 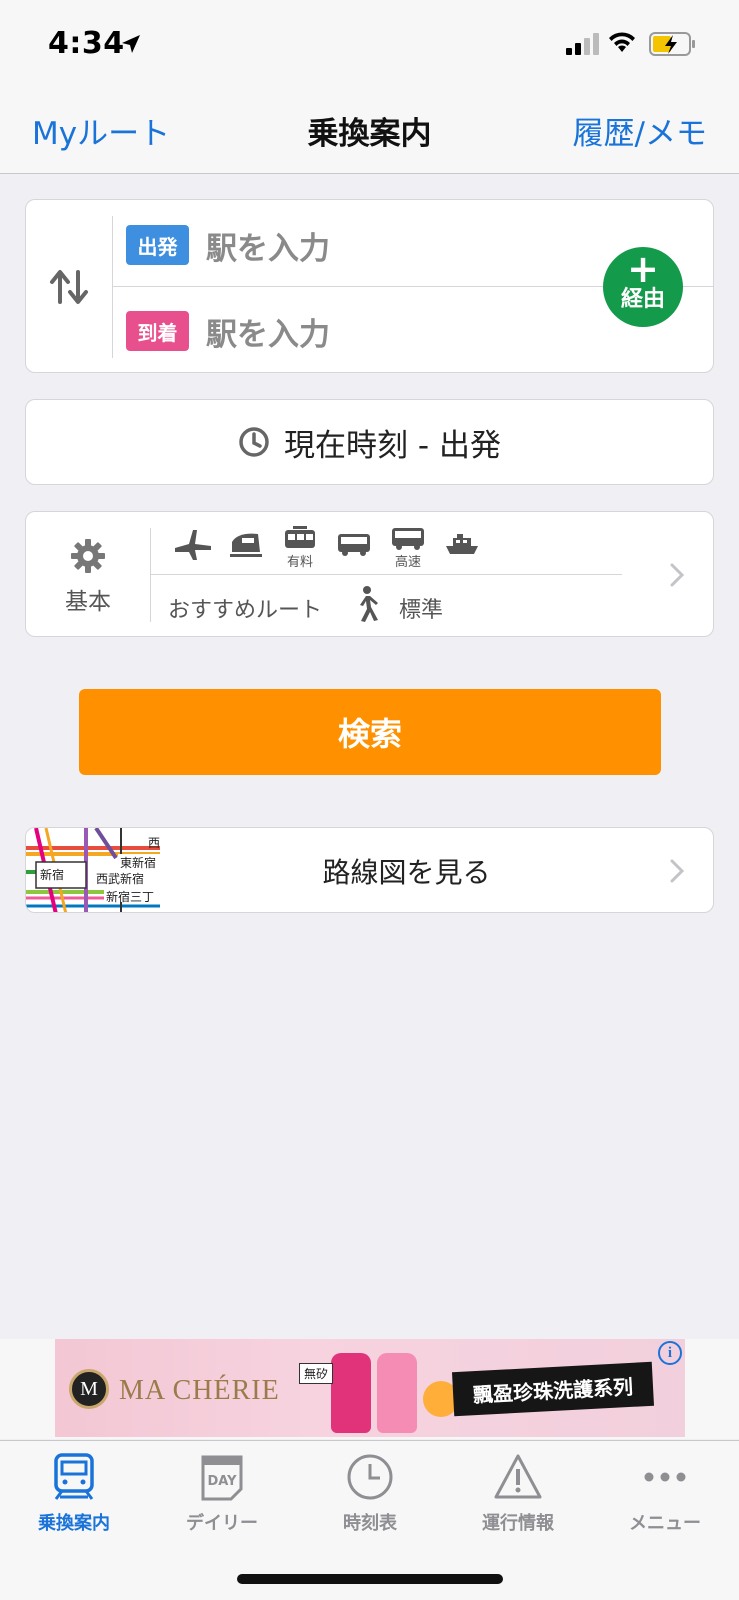 What do you see at coordinates (222, 1481) in the screenshot?
I see `svg-text: DAY` at bounding box center [222, 1481].